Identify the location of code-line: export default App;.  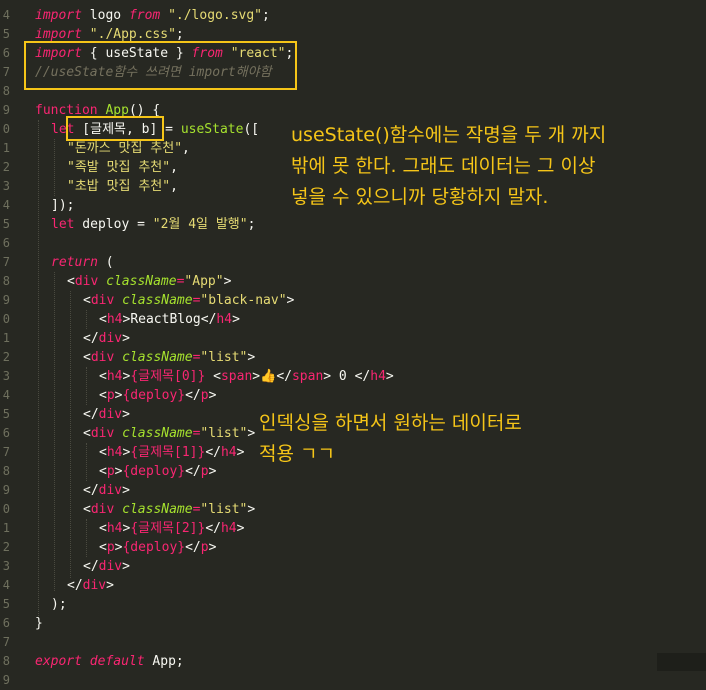
(109, 661).